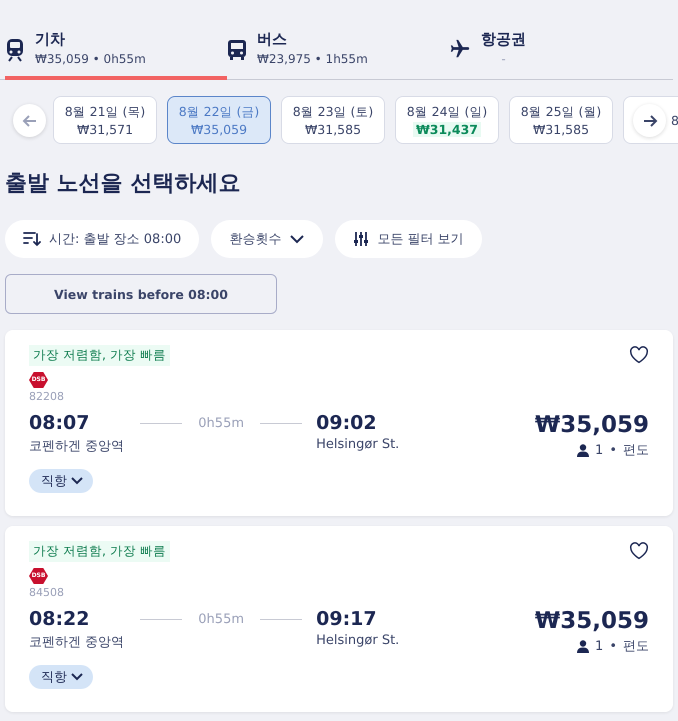 The width and height of the screenshot is (678, 721). Describe the element at coordinates (460, 49) in the screenshot. I see `plane-icon` at that location.